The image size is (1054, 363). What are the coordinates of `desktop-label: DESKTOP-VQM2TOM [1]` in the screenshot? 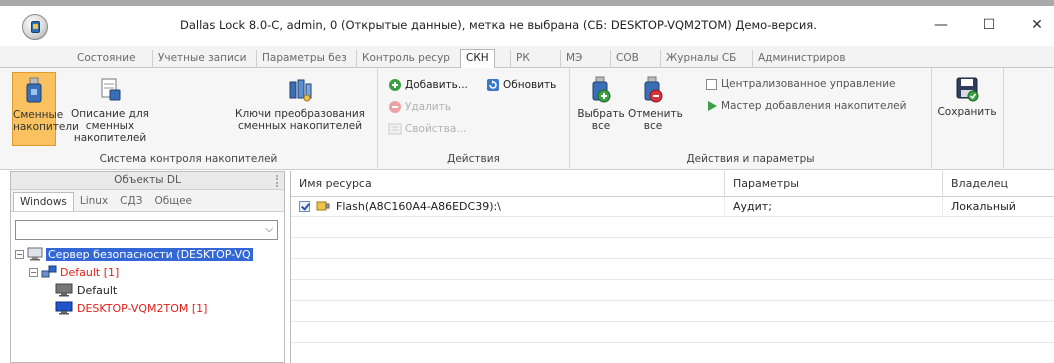 It's located at (142, 308).